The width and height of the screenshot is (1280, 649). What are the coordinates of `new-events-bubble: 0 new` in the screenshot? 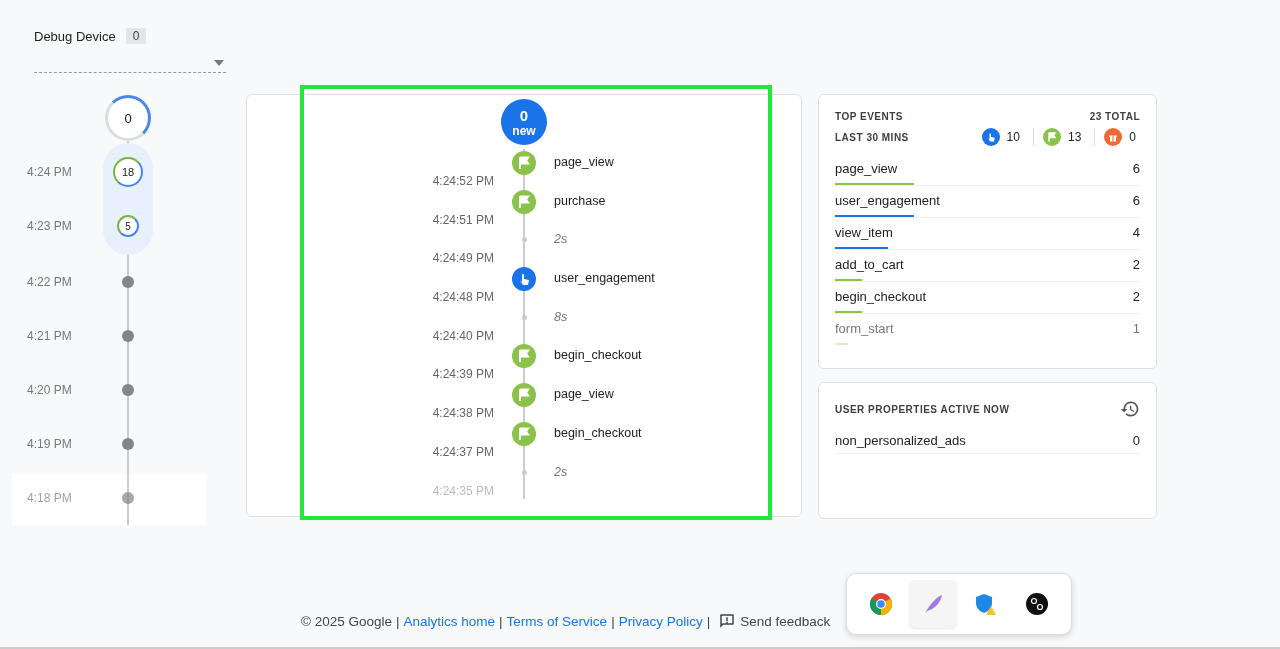 It's located at (524, 122).